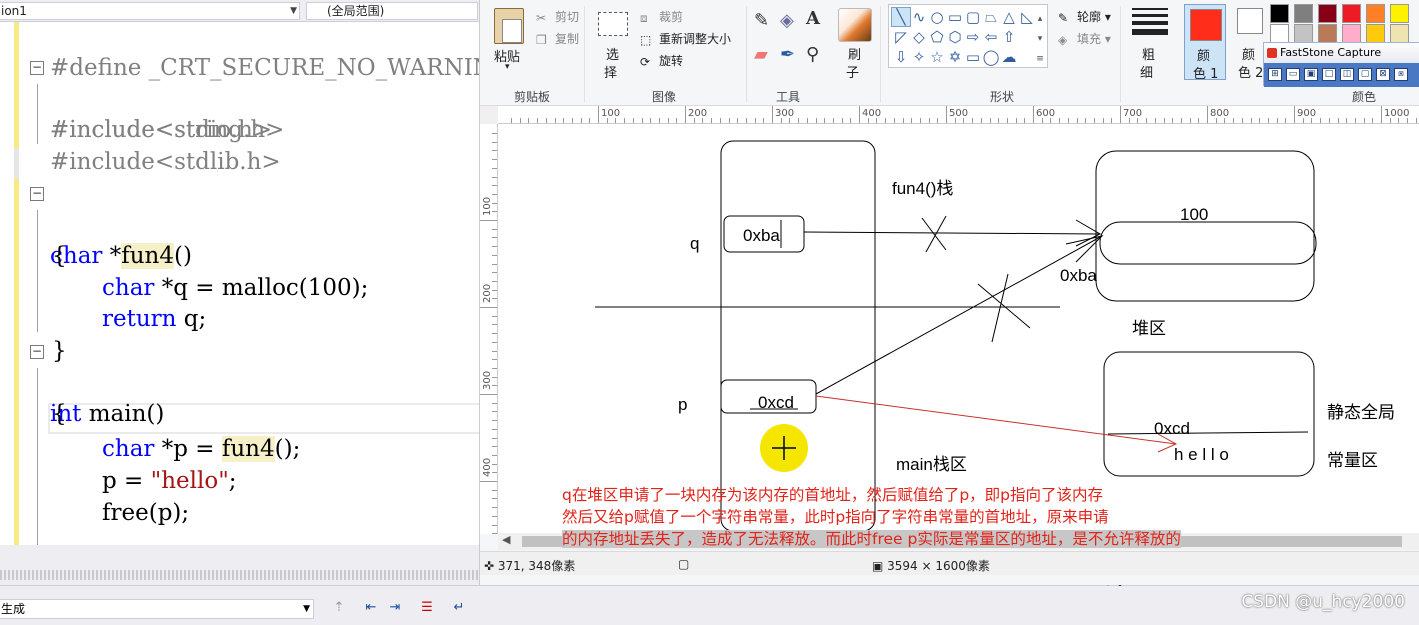 The image size is (1419, 625). Describe the element at coordinates (991, 17) in the screenshot. I see `polygon-shape-icon: ⏢` at that location.